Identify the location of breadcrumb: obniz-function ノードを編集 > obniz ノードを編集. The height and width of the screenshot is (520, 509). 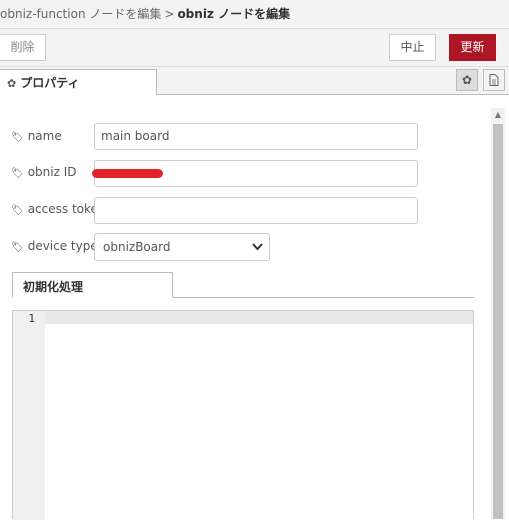
(254, 14).